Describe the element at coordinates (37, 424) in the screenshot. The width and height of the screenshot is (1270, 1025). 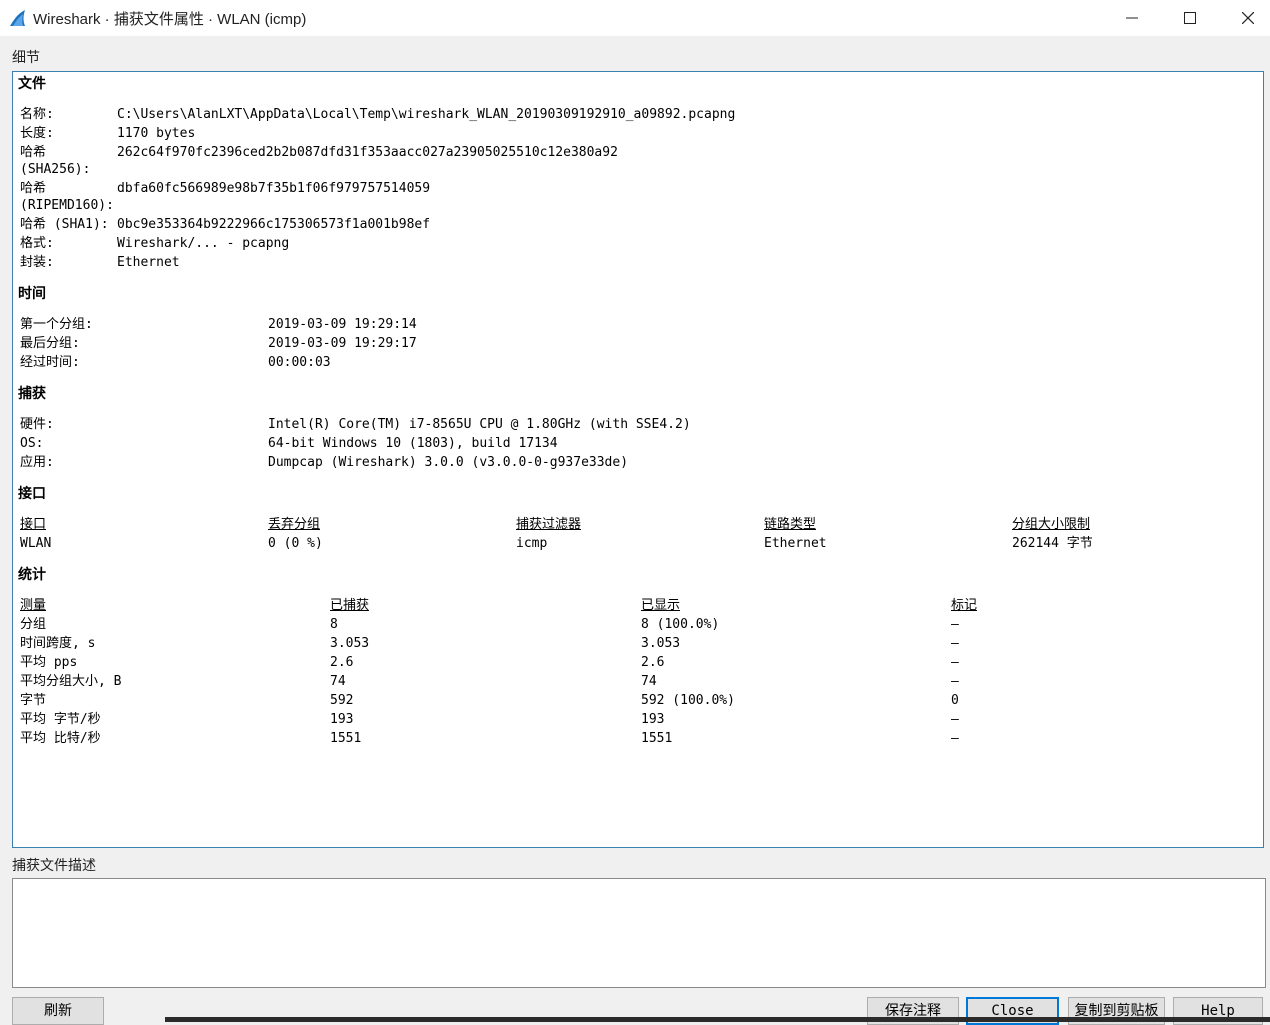
I see `hardware-label: 硬件:` at that location.